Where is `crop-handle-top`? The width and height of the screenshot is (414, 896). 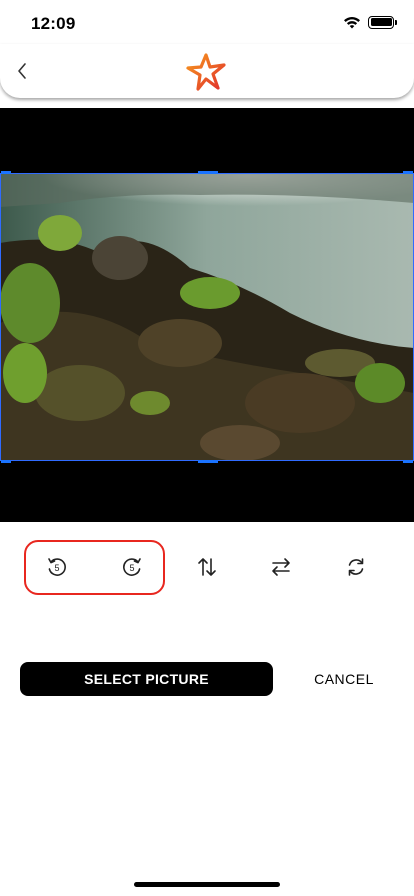 crop-handle-top is located at coordinates (208, 172).